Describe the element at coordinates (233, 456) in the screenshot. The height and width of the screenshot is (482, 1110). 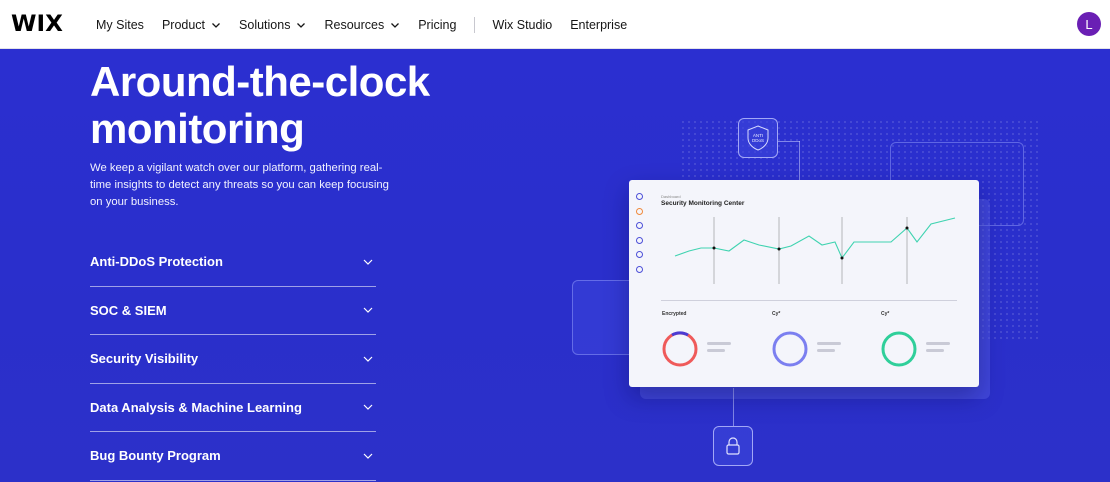
I see `accordion-item-bug-bounty: Bug Bounty Program` at that location.